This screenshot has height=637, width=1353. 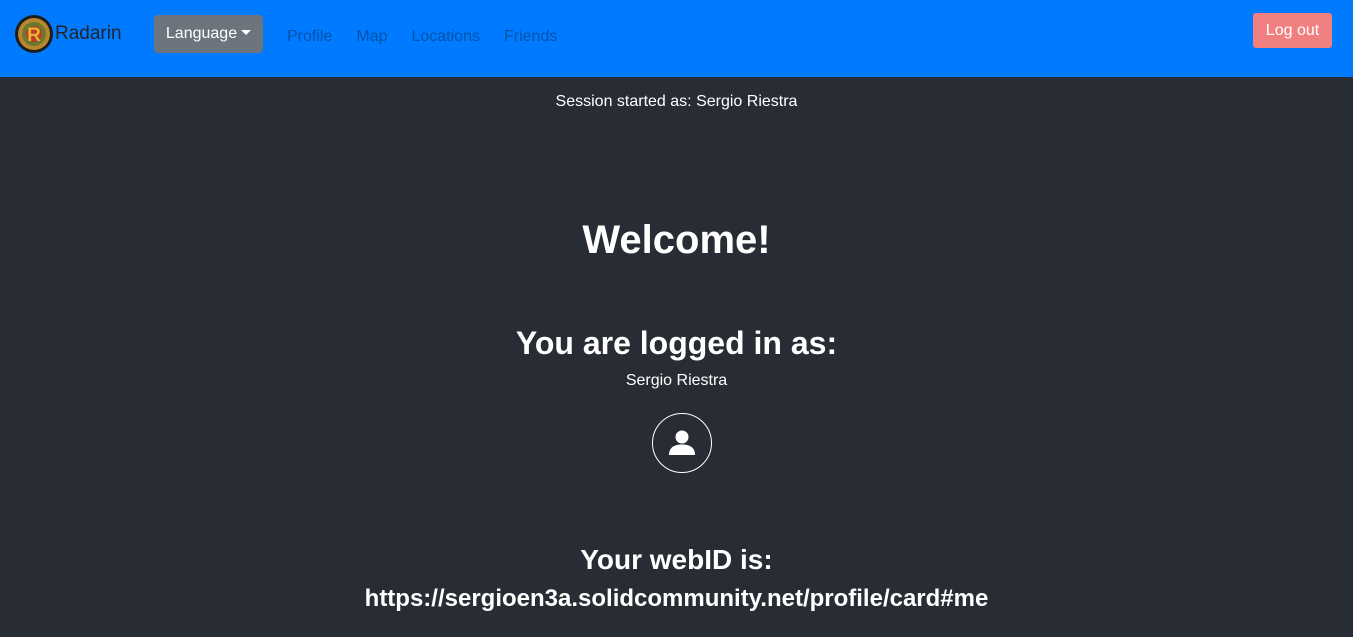 I want to click on nav-link-friends: Friends, so click(x=530, y=37).